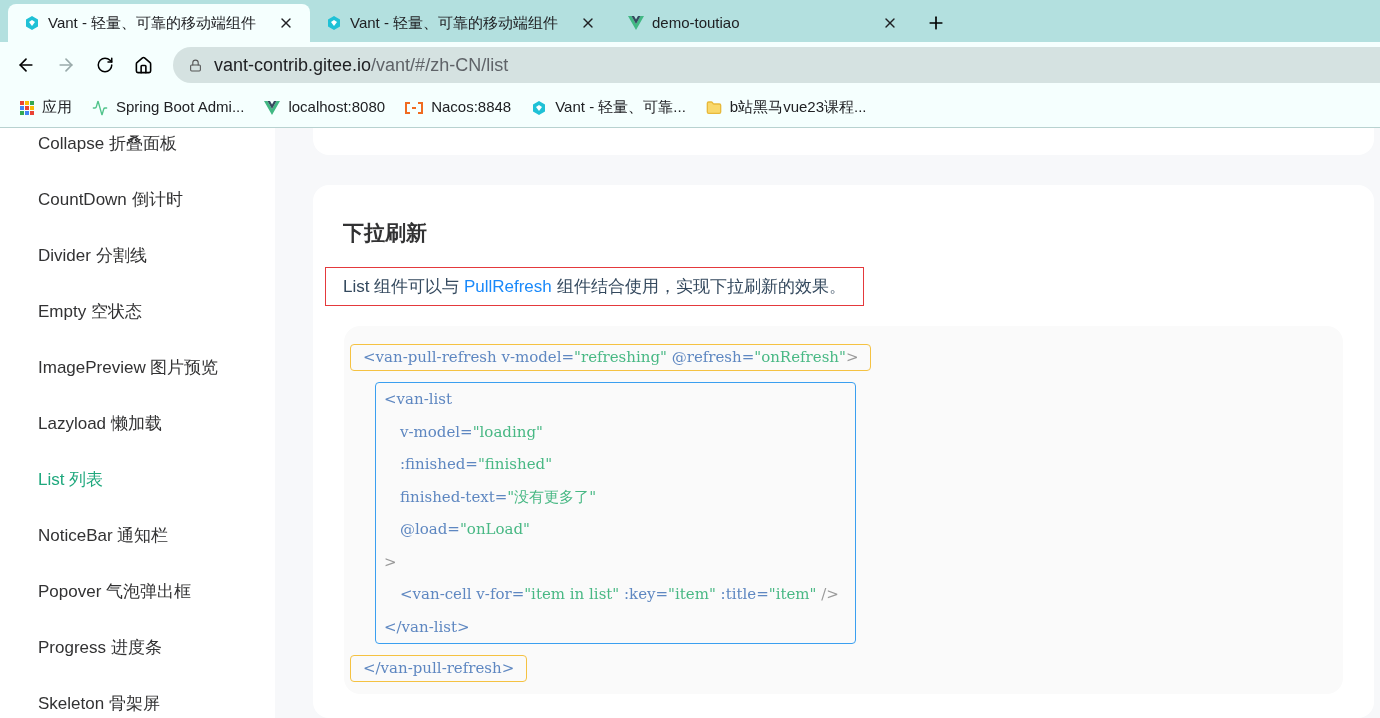 The image size is (1380, 718). I want to click on sidebar-item: Divider 分割线, so click(137, 256).